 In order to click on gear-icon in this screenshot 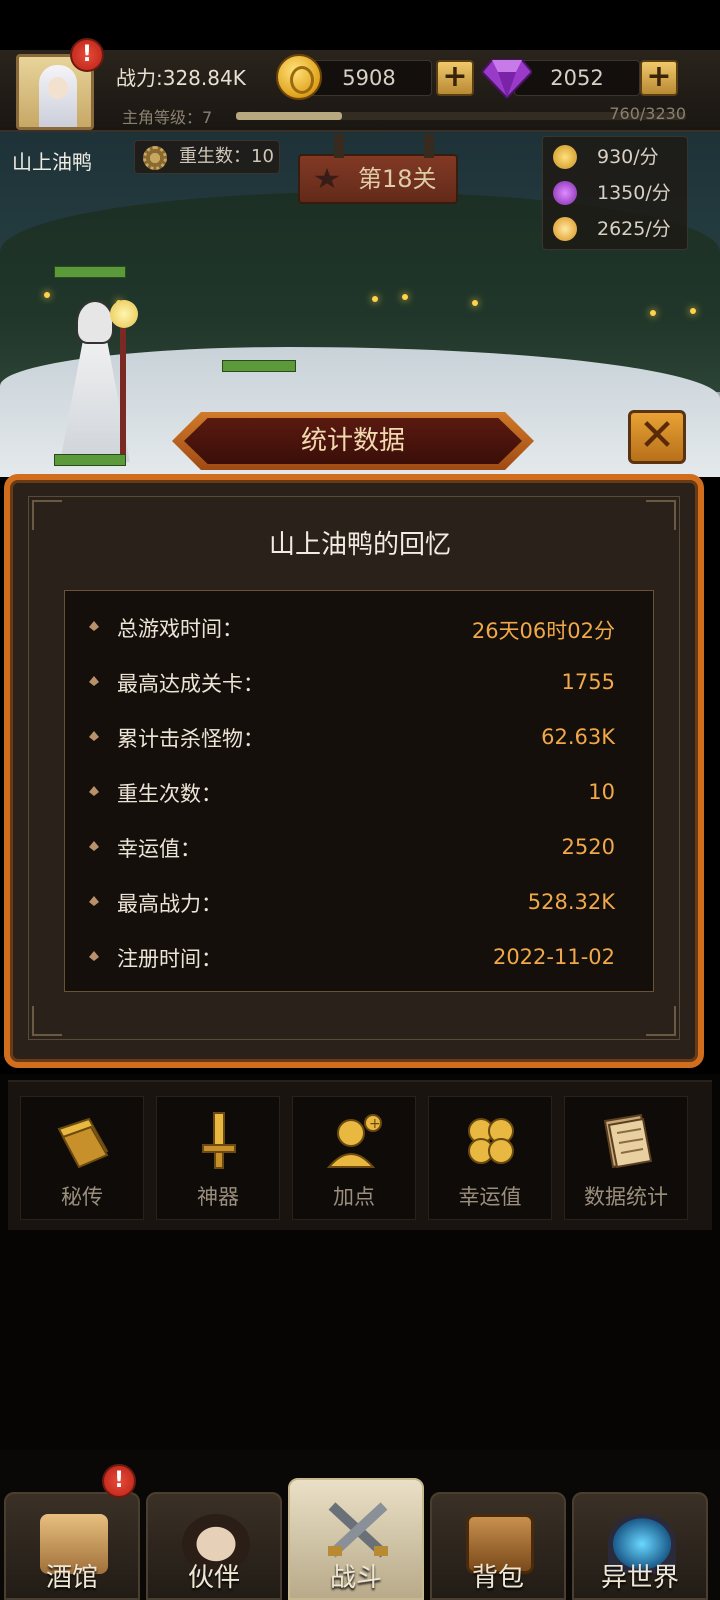, I will do `click(155, 158)`.